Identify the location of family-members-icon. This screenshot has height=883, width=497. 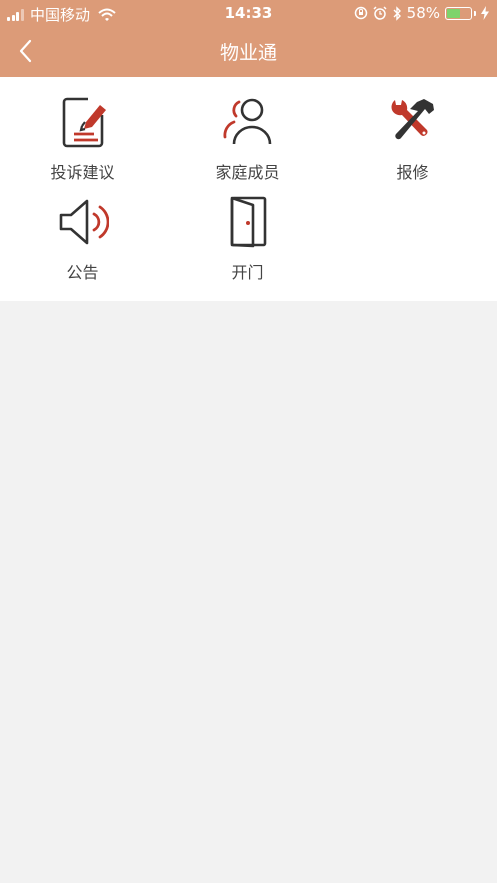
(247, 121).